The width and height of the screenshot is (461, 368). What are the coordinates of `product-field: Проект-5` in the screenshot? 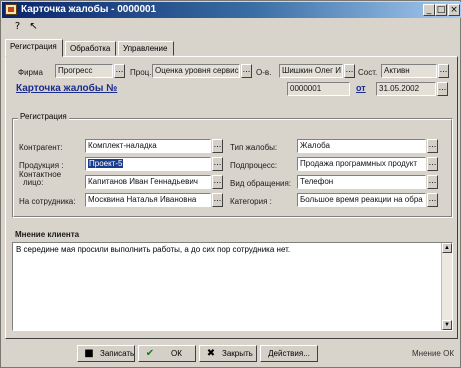 It's located at (148, 164).